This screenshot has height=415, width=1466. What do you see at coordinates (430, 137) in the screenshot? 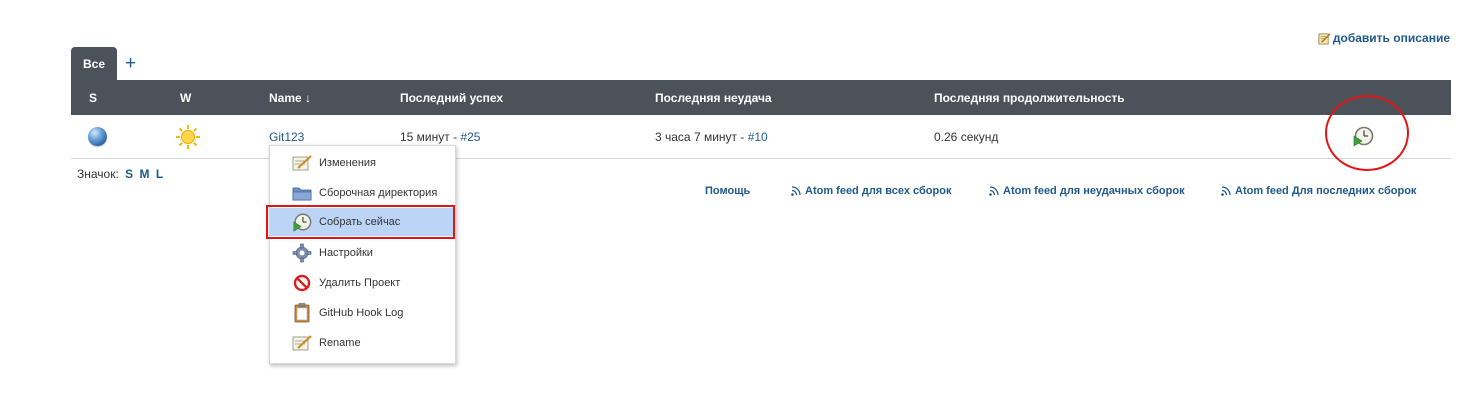
I see `last-success-time: 15 минут -` at bounding box center [430, 137].